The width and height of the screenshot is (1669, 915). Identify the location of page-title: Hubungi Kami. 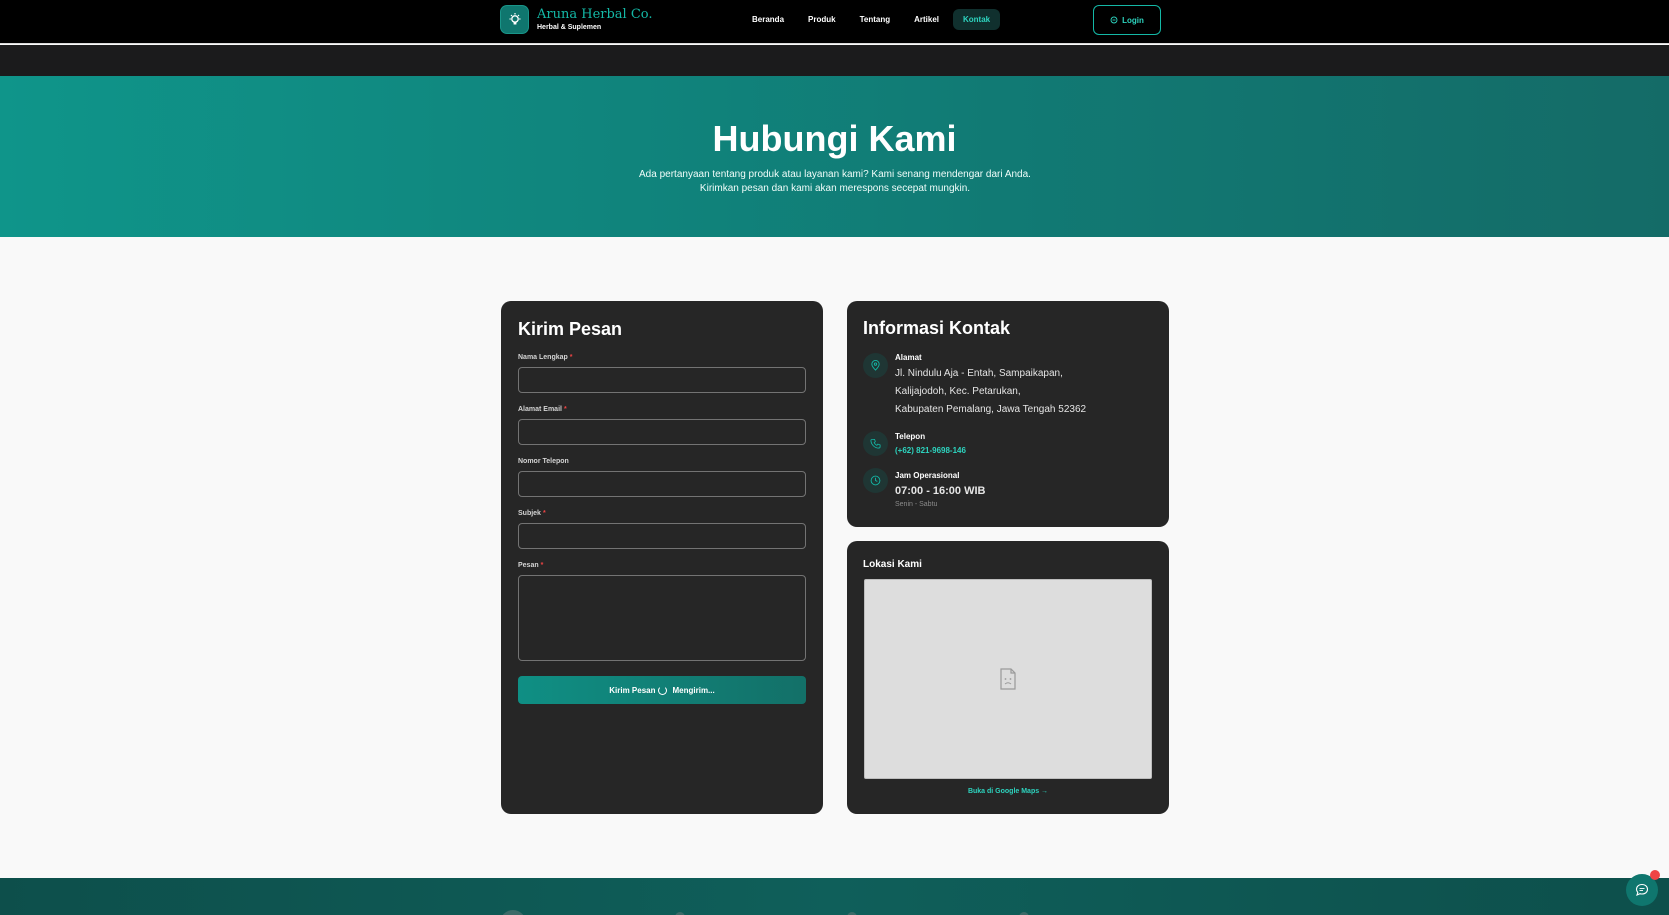
(834, 138).